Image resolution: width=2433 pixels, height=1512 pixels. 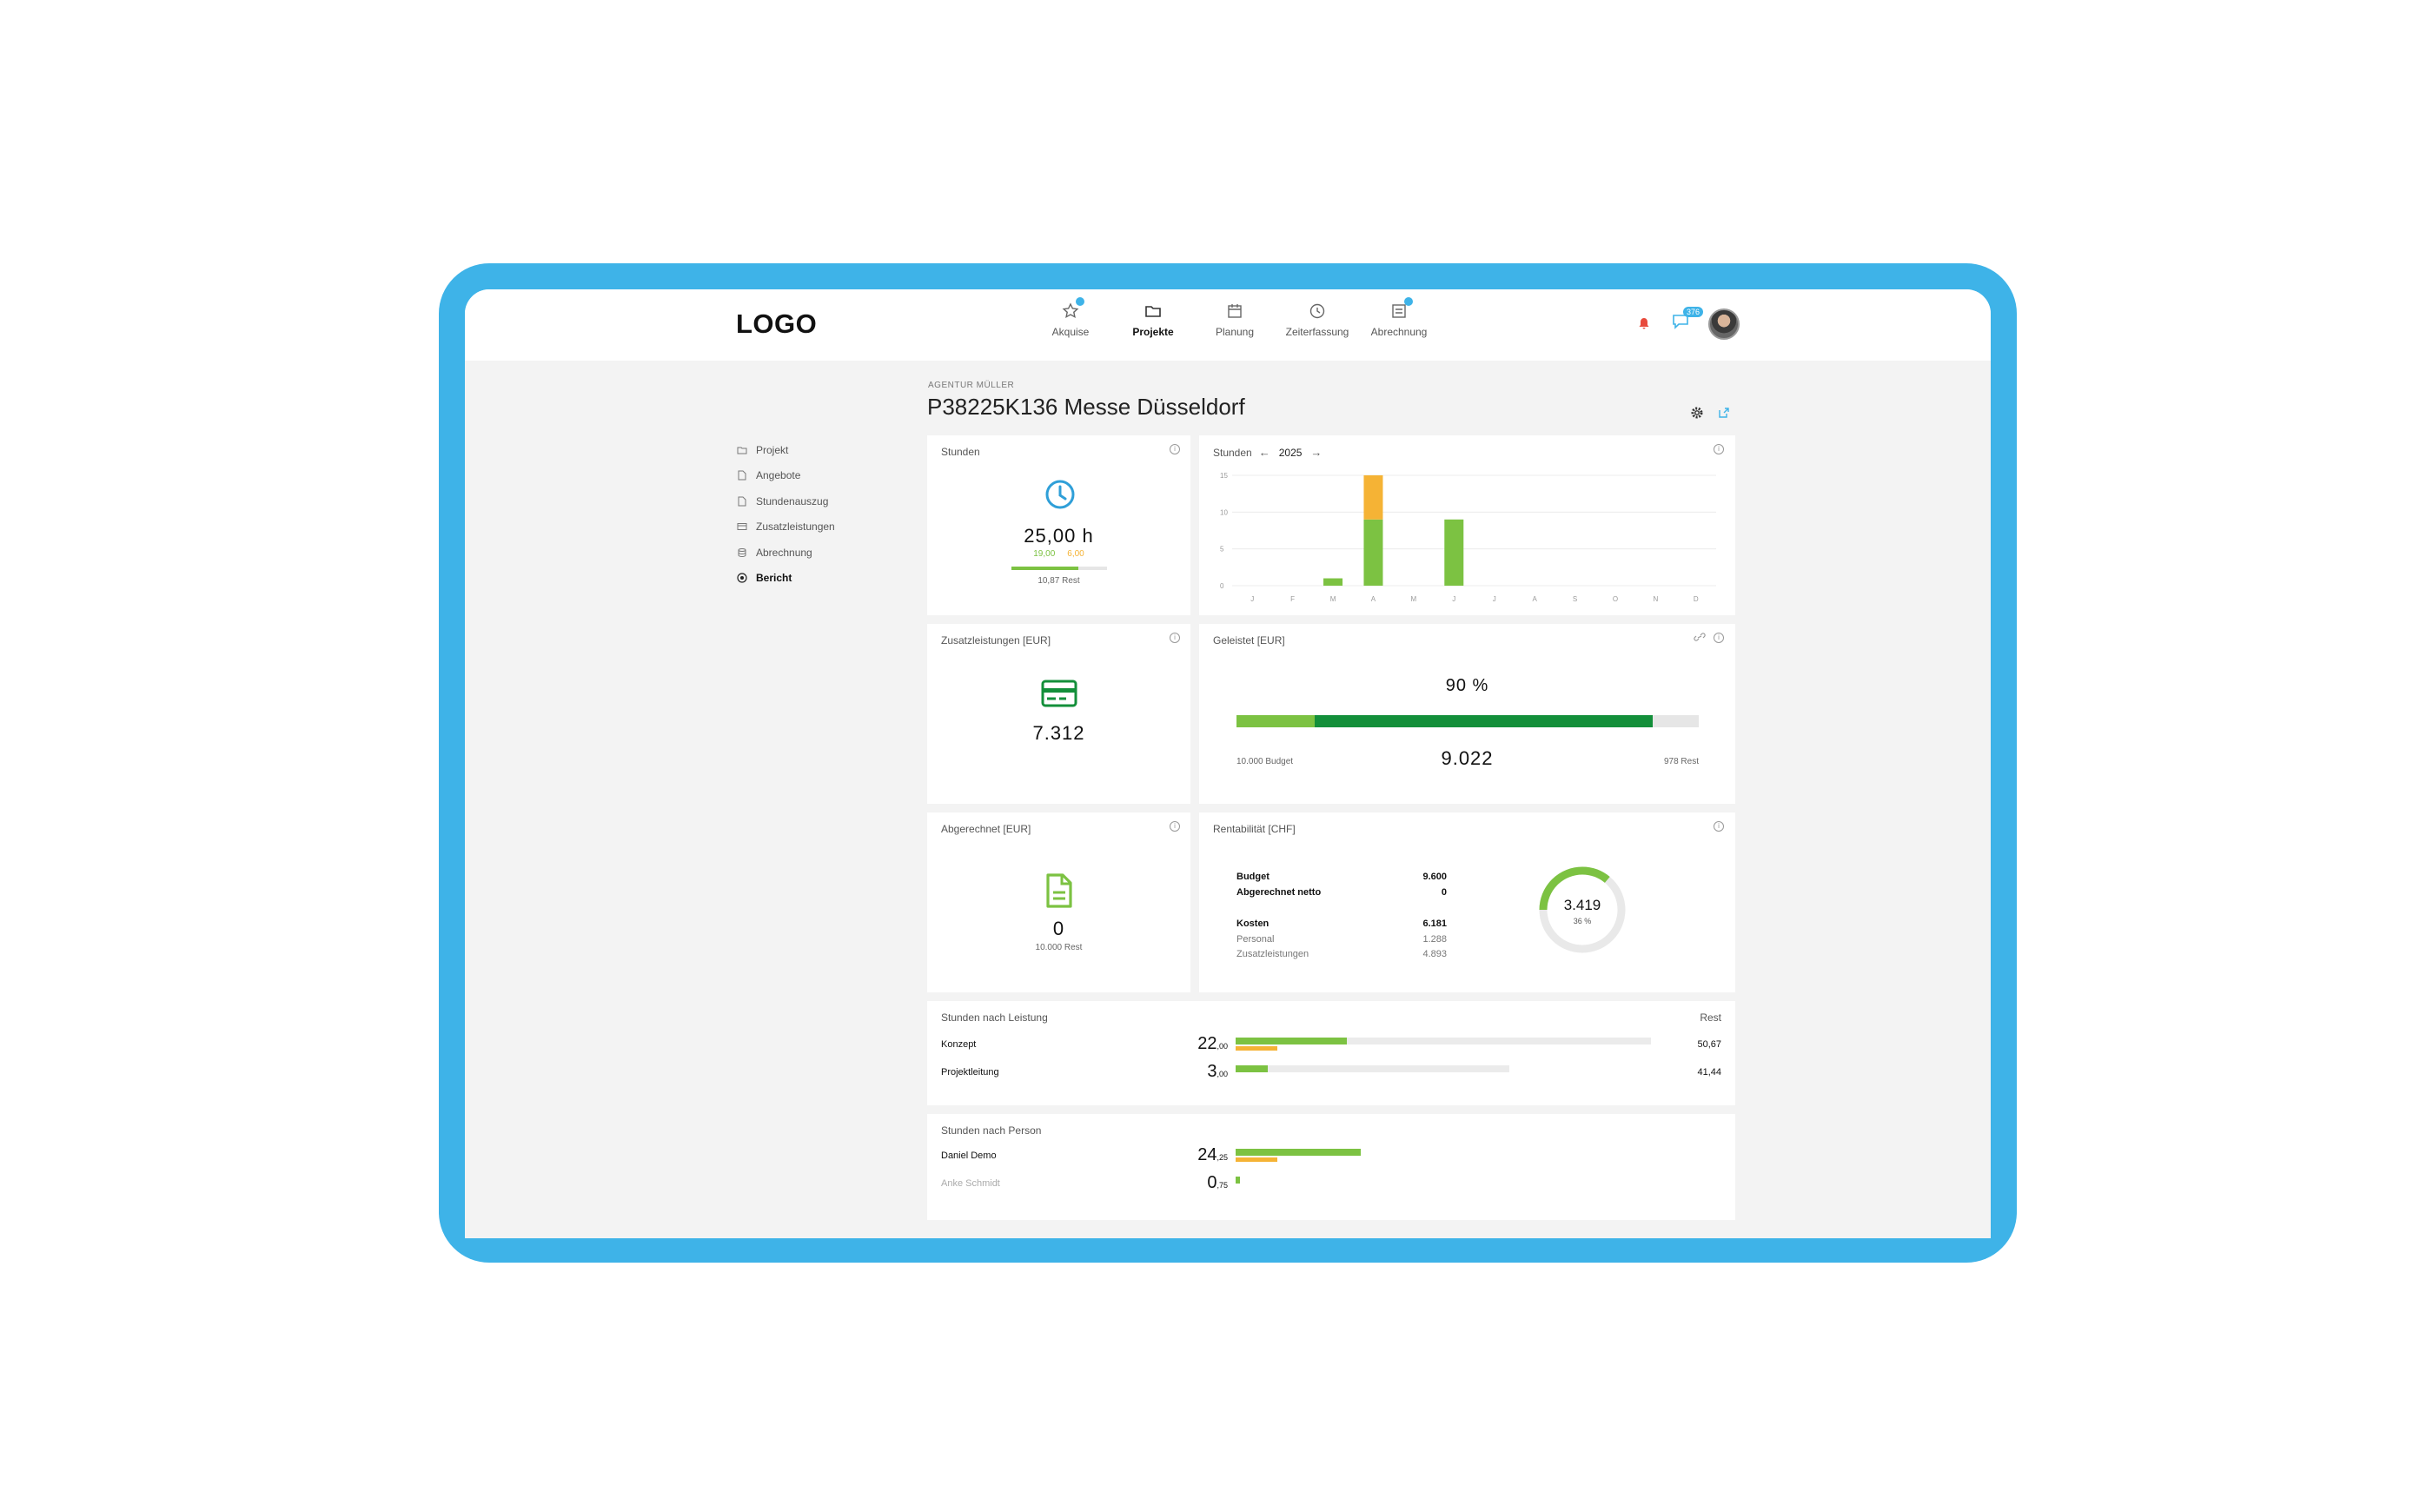 What do you see at coordinates (970, 1072) in the screenshot?
I see `row-label: Projektleitung` at bounding box center [970, 1072].